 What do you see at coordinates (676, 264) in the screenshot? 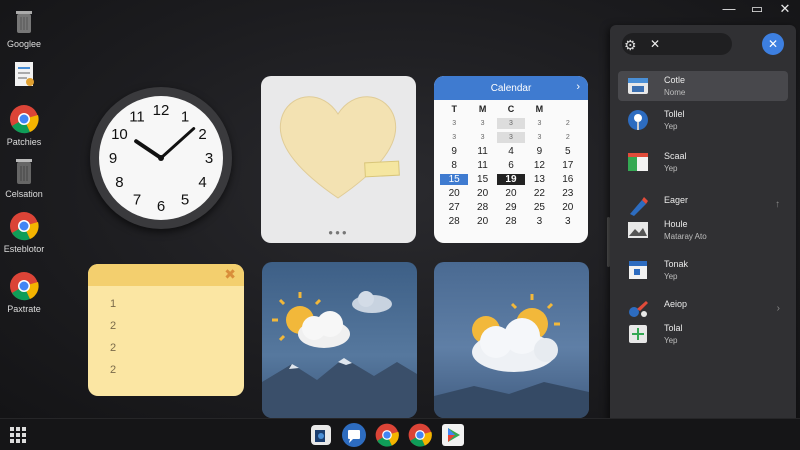
I see `panel-item-title: Tonak` at bounding box center [676, 264].